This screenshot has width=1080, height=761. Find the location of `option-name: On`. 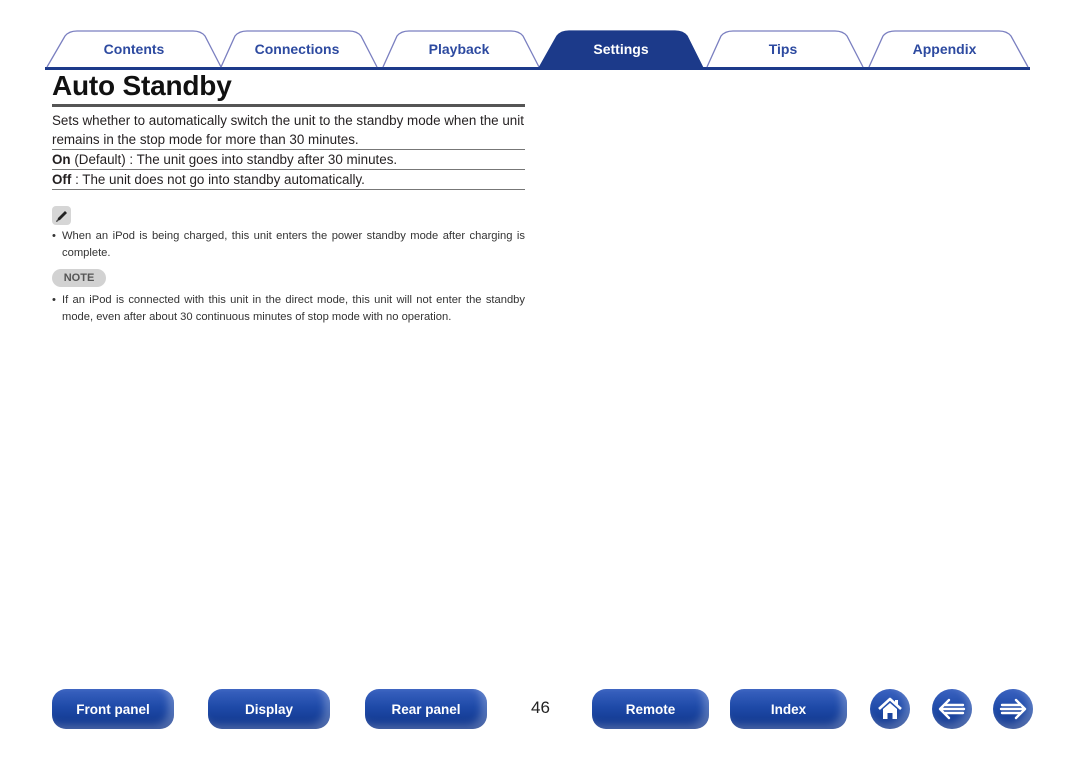

option-name: On is located at coordinates (61, 159).